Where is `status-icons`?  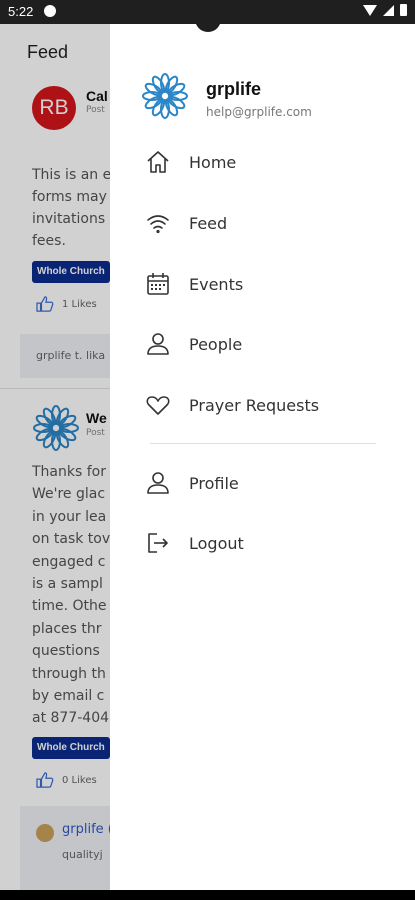 status-icons is located at coordinates (385, 10).